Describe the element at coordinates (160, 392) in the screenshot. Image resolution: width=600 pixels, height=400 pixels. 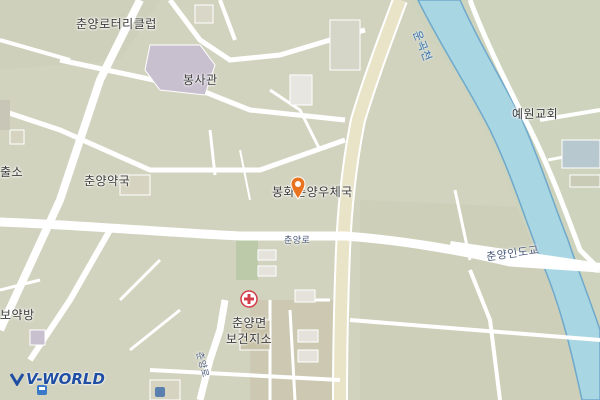
I see `building-poi-icon` at that location.